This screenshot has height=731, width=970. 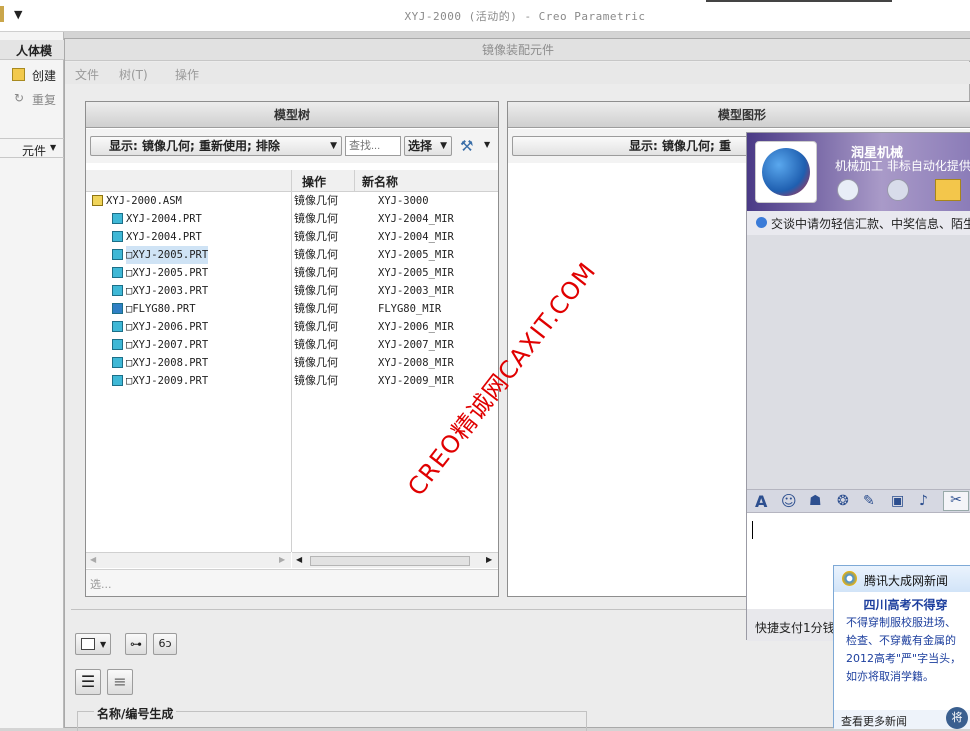 I want to click on music-icon: ♪, so click(x=923, y=501).